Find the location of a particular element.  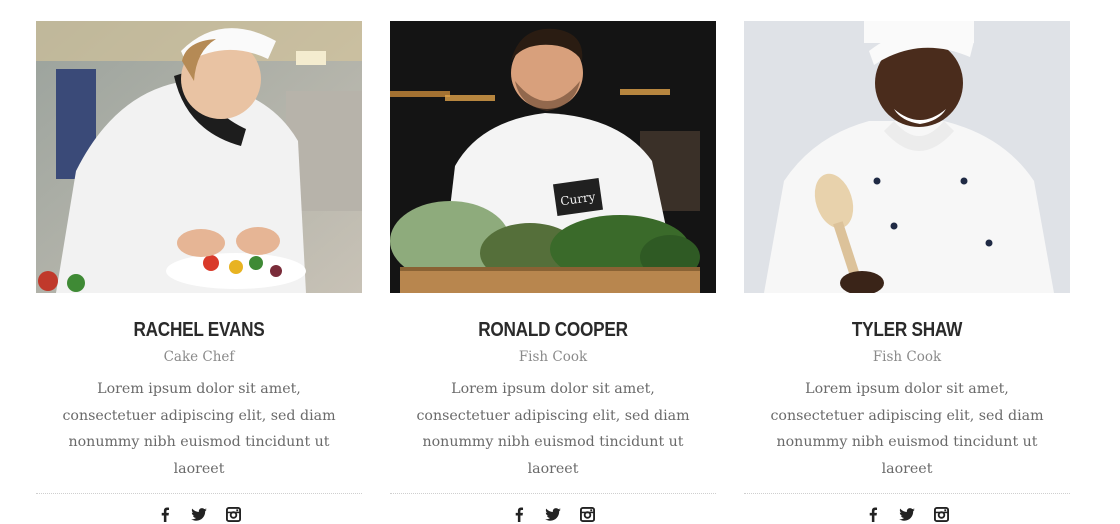

member-name: TYLER SHAW is located at coordinates (907, 330).